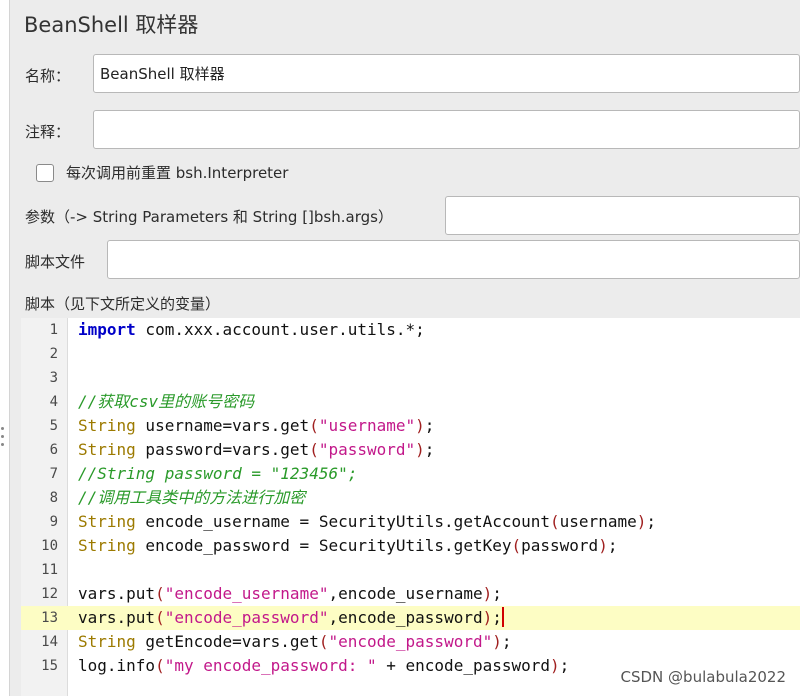 The image size is (800, 696). I want to click on code-line: 11, so click(410, 570).